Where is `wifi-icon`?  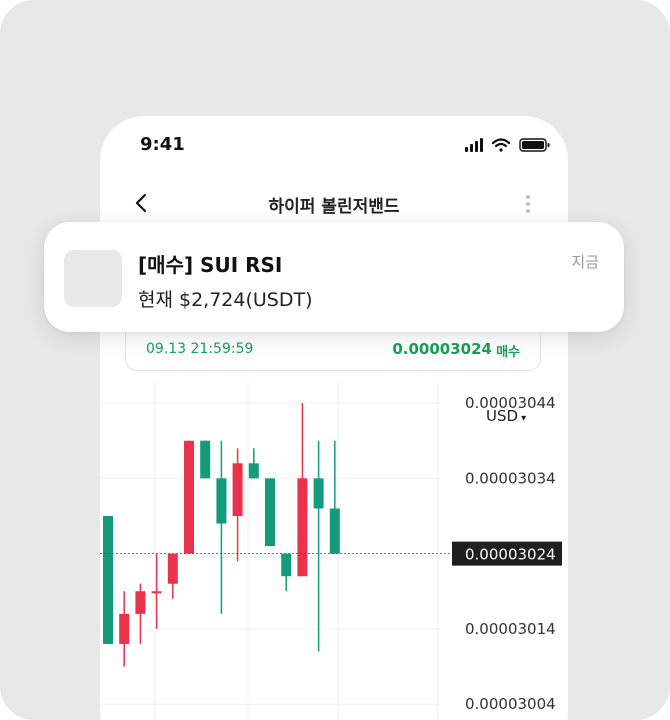
wifi-icon is located at coordinates (501, 145).